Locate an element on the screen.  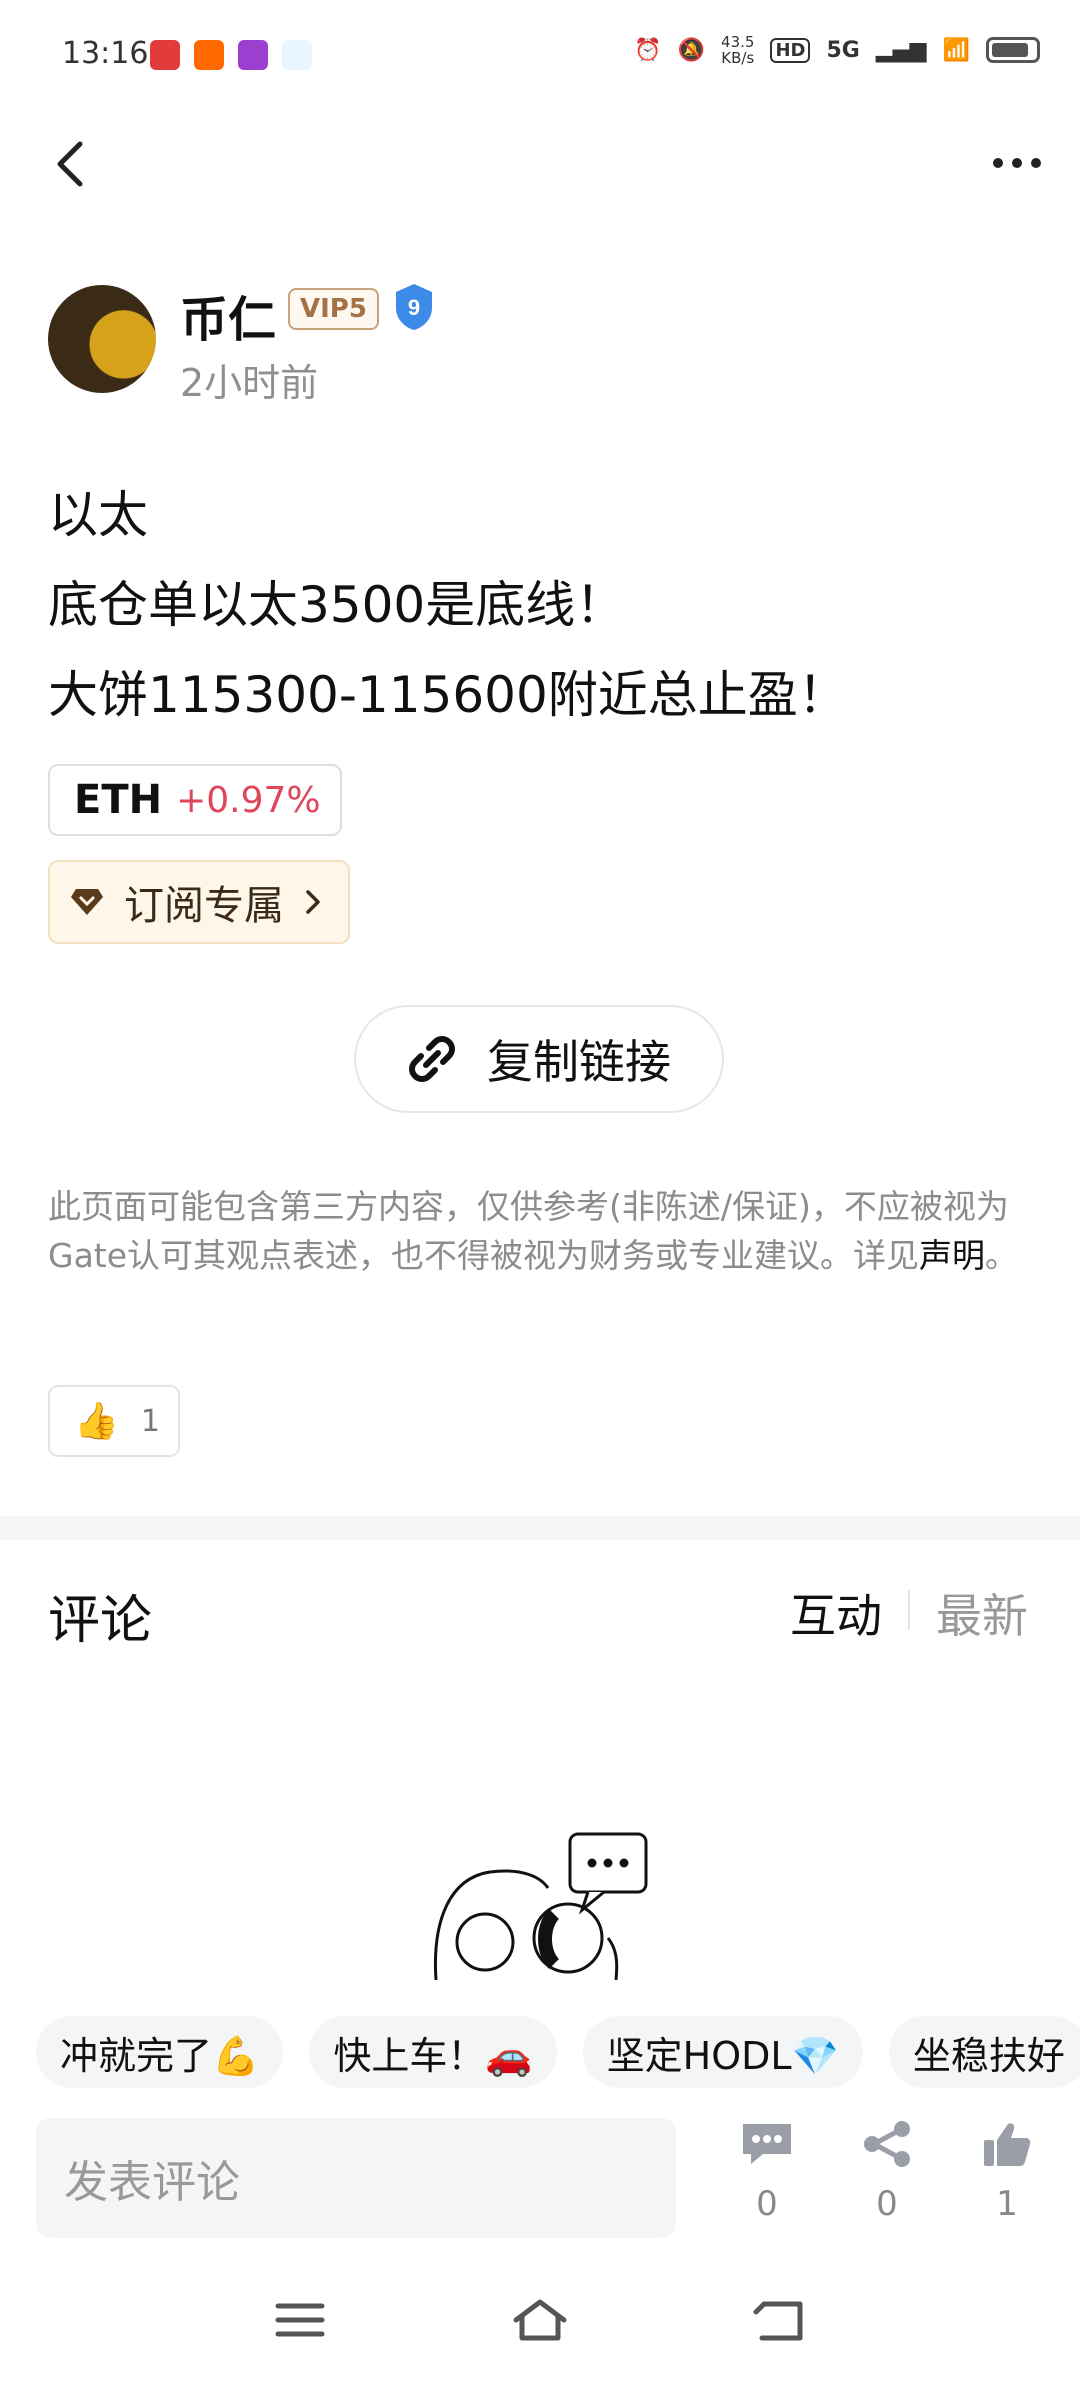
battery-icon is located at coordinates (1013, 50).